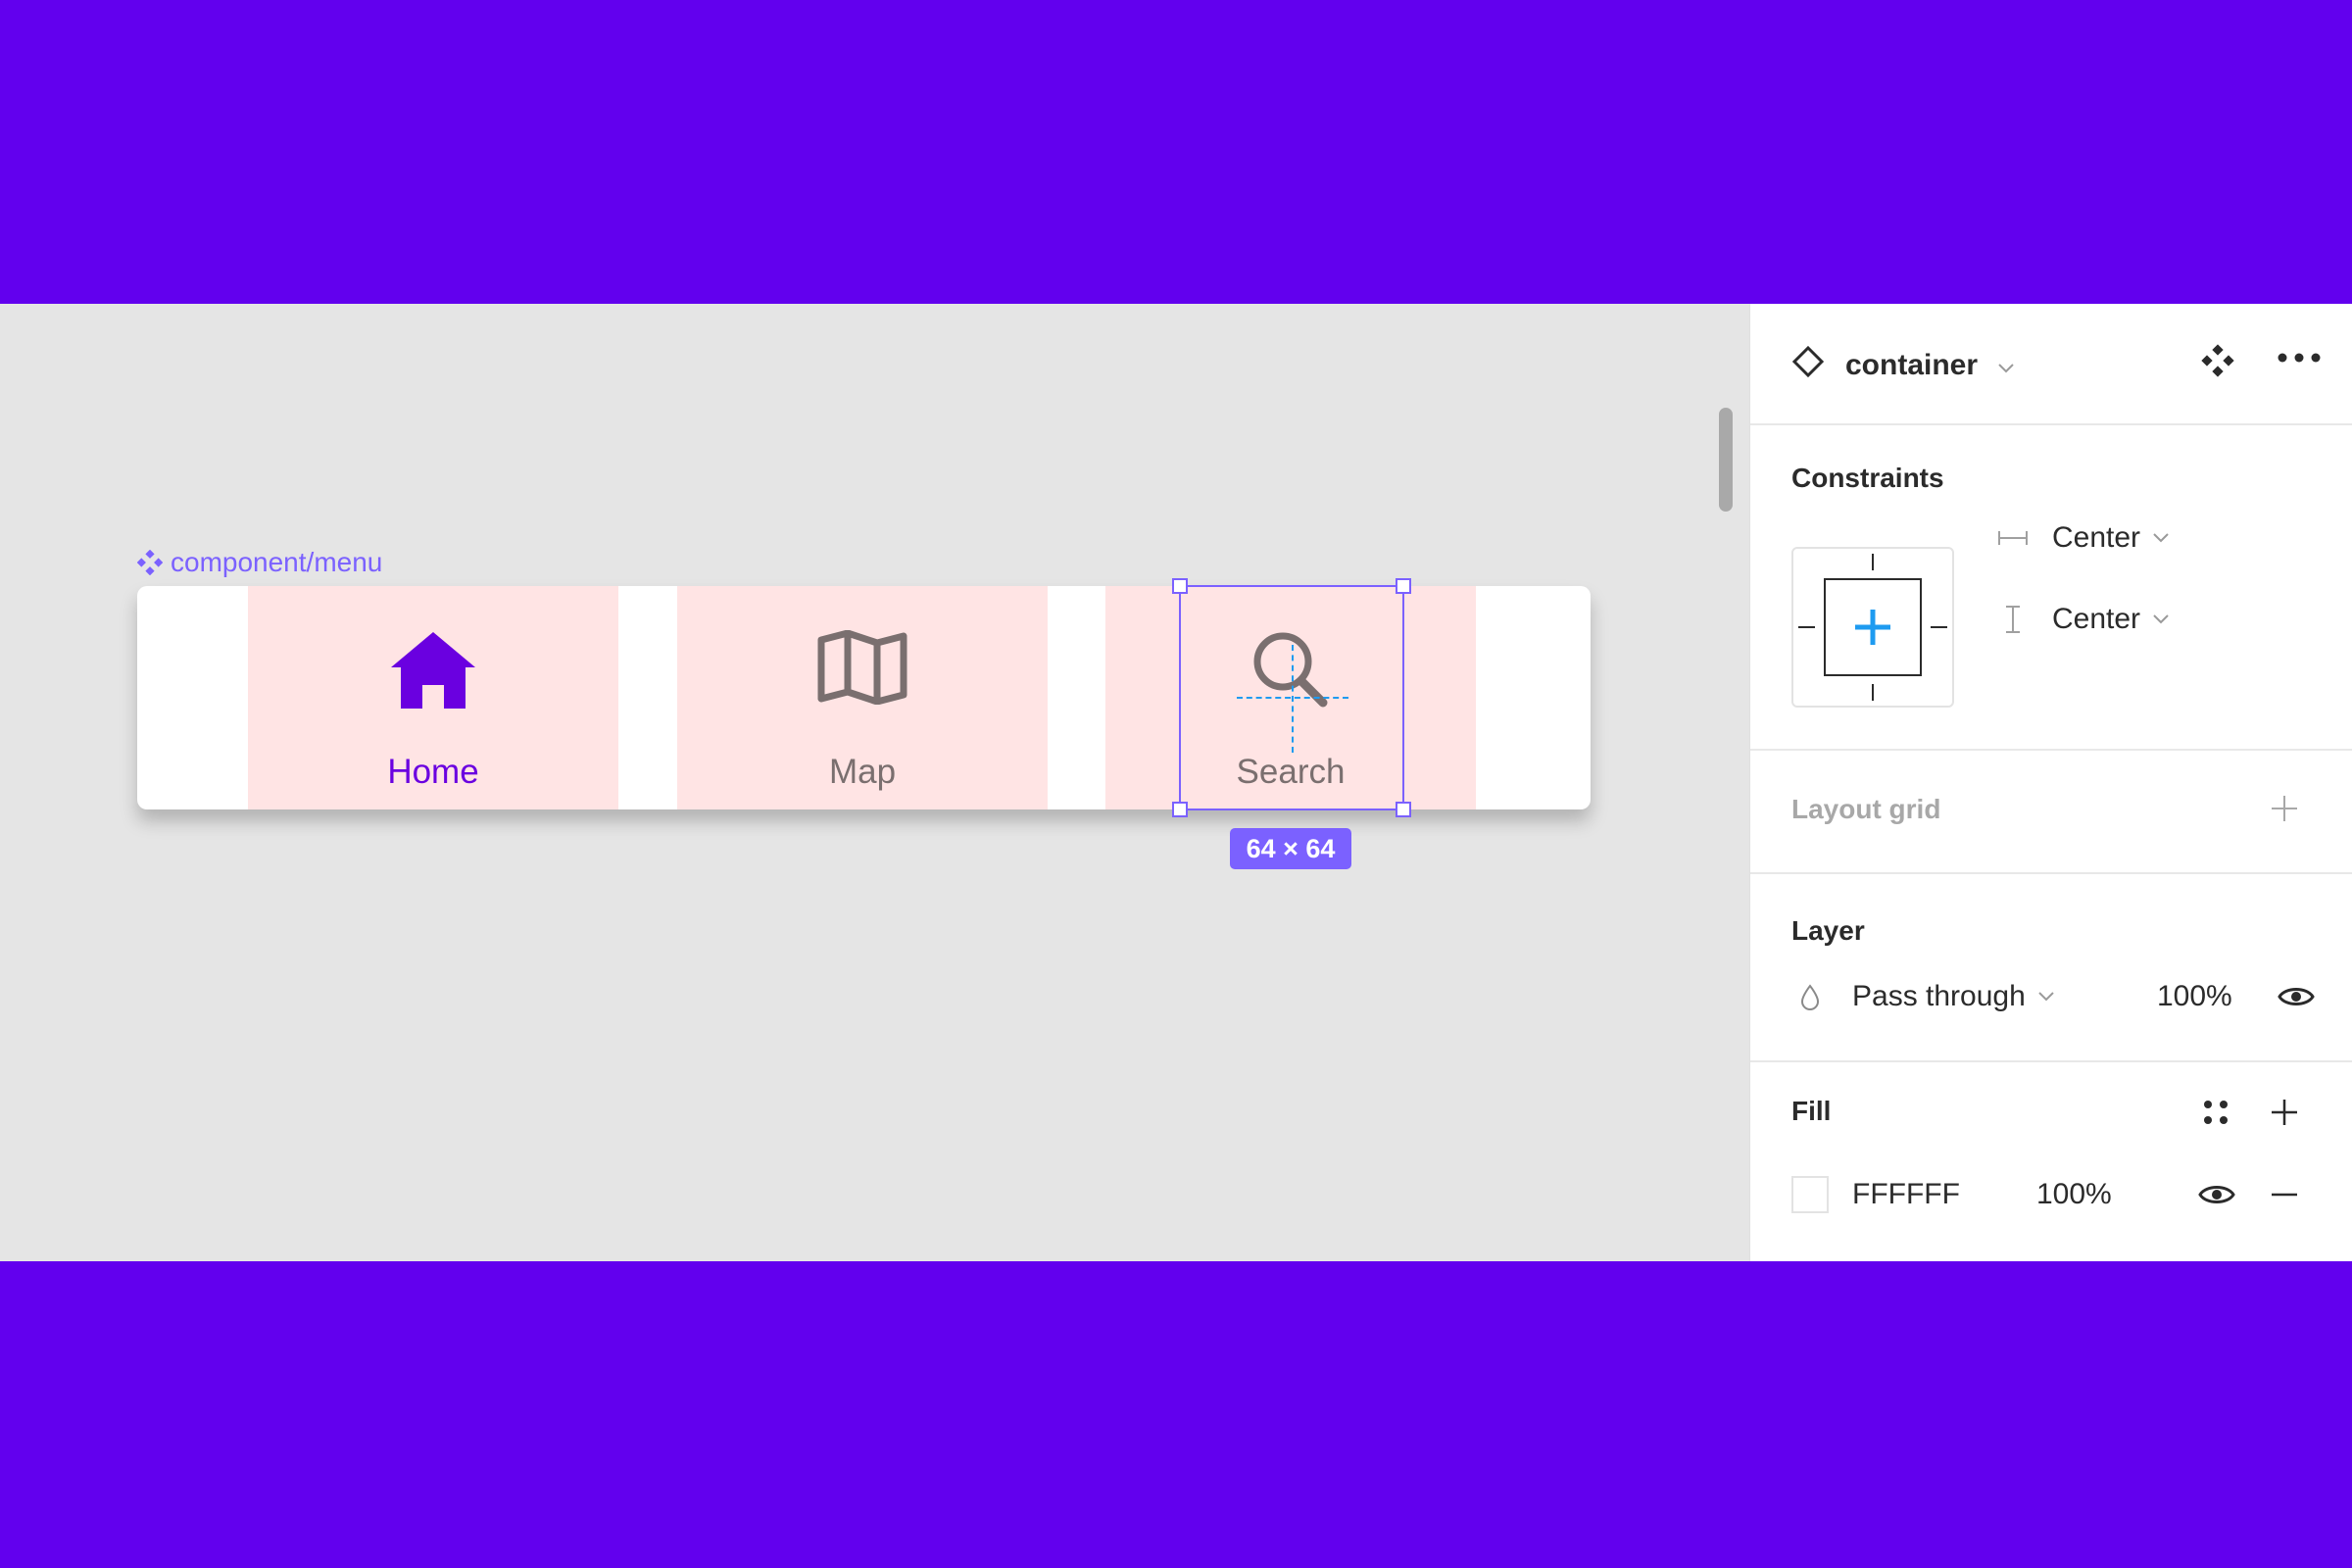  Describe the element at coordinates (1403, 586) in the screenshot. I see `resize-handle-top-right` at that location.